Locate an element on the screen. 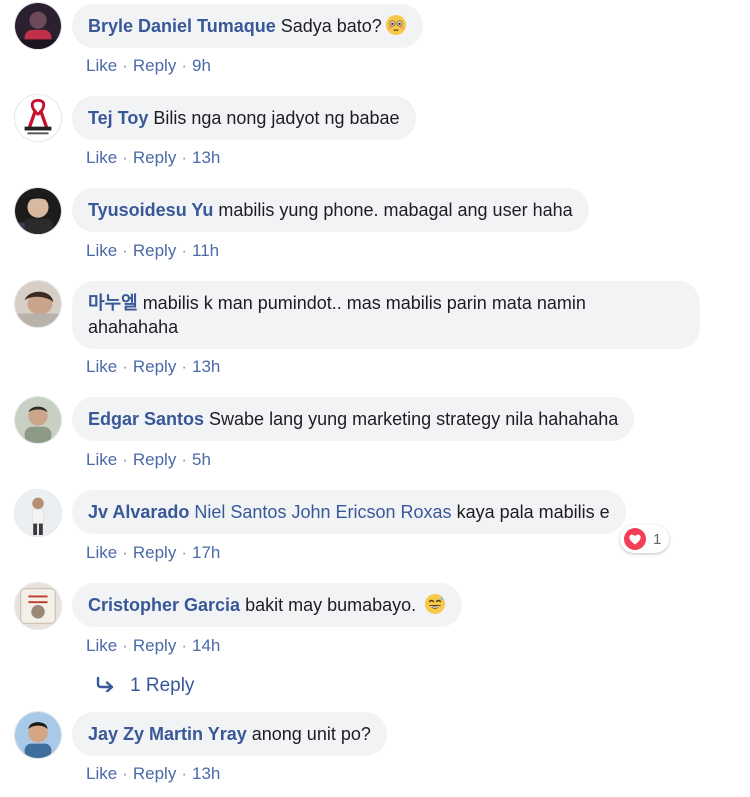 The image size is (750, 797). comment-bubble: Jay Zy Martin Yray anong unit po? is located at coordinates (229, 734).